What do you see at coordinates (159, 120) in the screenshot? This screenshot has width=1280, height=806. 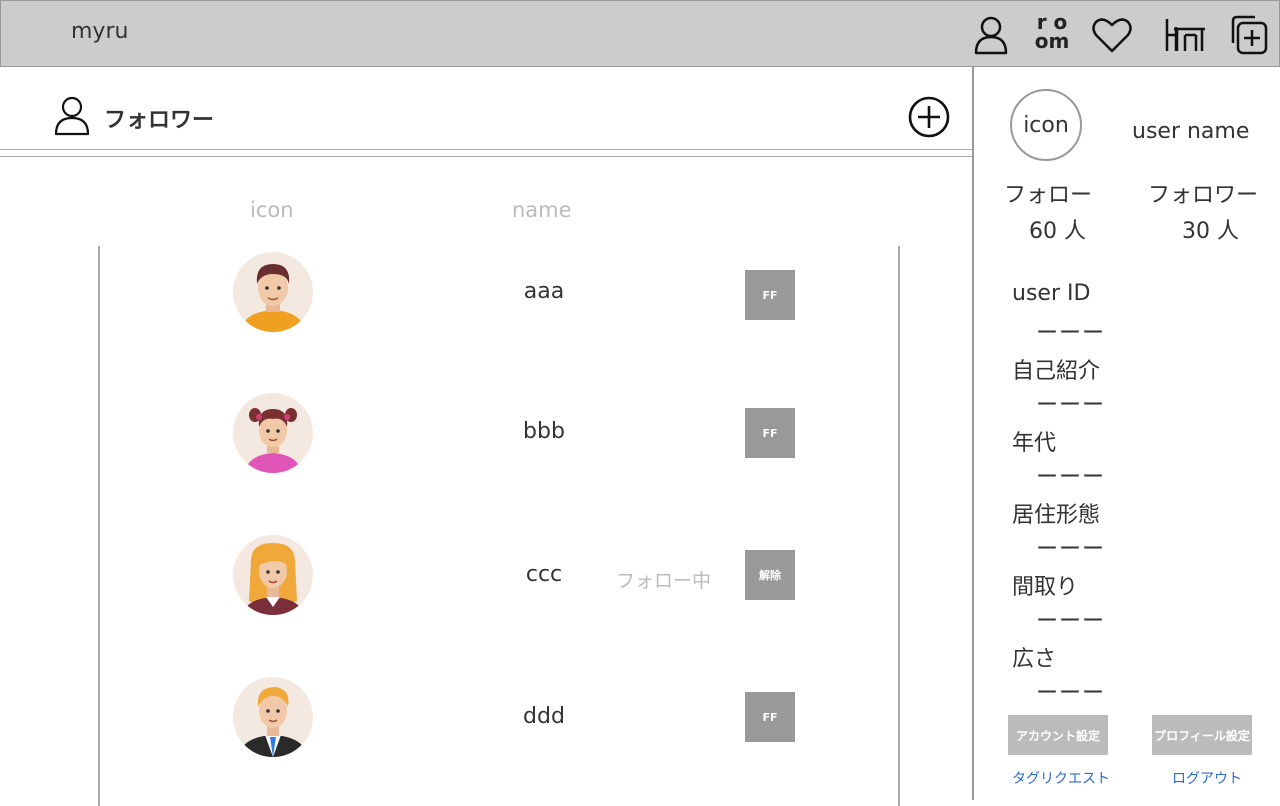 I see `page-title: フォロワー` at bounding box center [159, 120].